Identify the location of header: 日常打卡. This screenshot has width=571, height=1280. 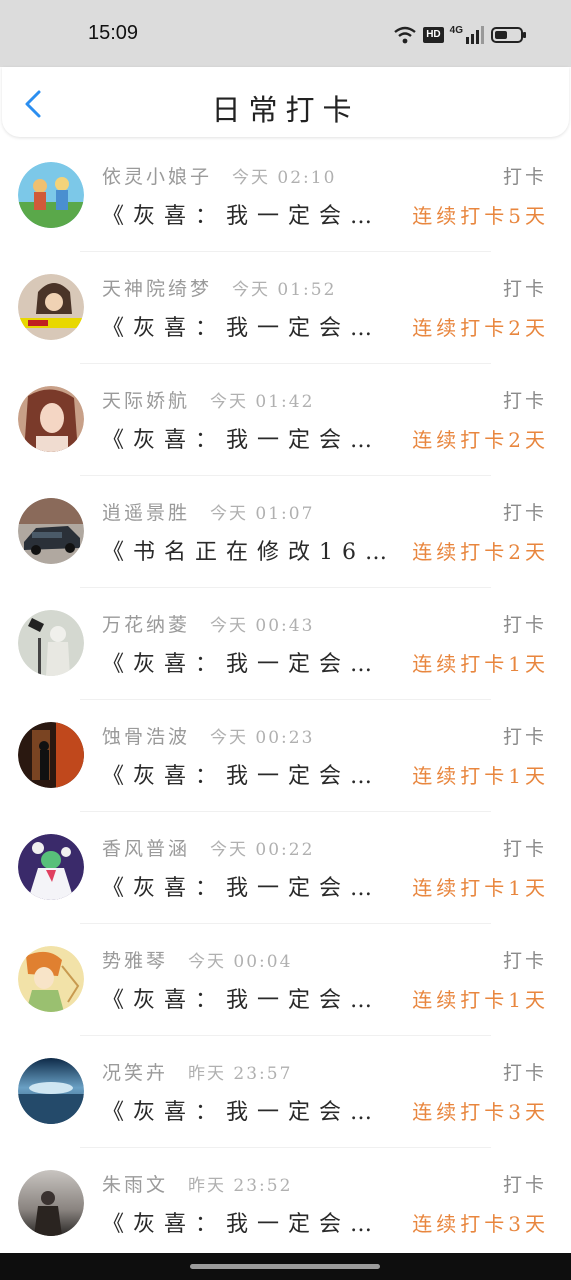
(285, 102).